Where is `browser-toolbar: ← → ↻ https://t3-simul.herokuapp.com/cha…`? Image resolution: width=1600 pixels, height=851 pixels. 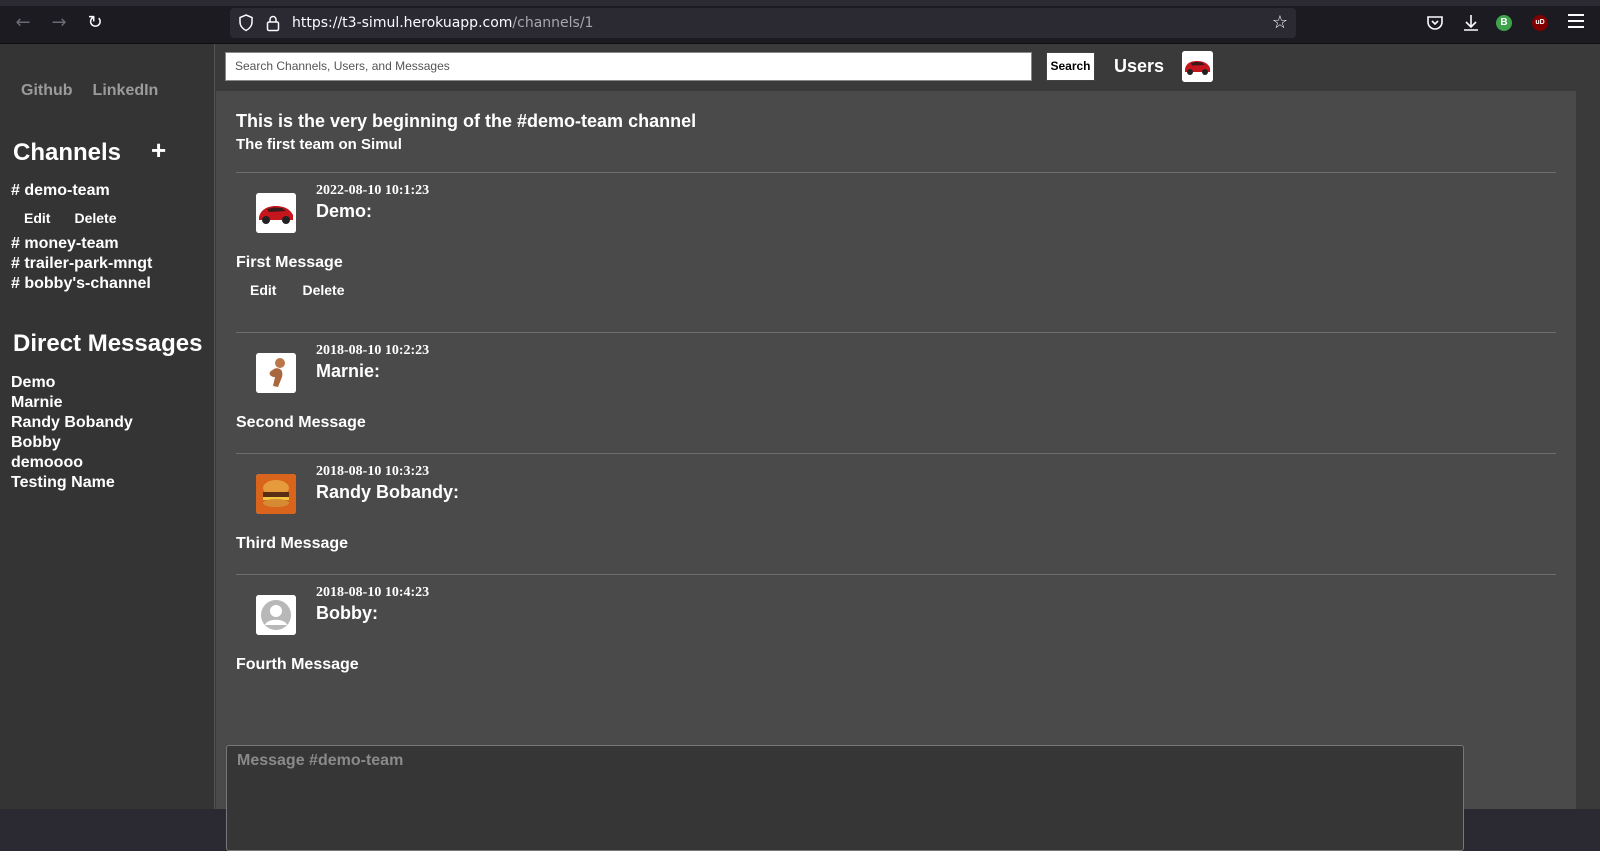
browser-toolbar: ← → ↻ https://t3-simul.herokuapp.com/cha… is located at coordinates (800, 22).